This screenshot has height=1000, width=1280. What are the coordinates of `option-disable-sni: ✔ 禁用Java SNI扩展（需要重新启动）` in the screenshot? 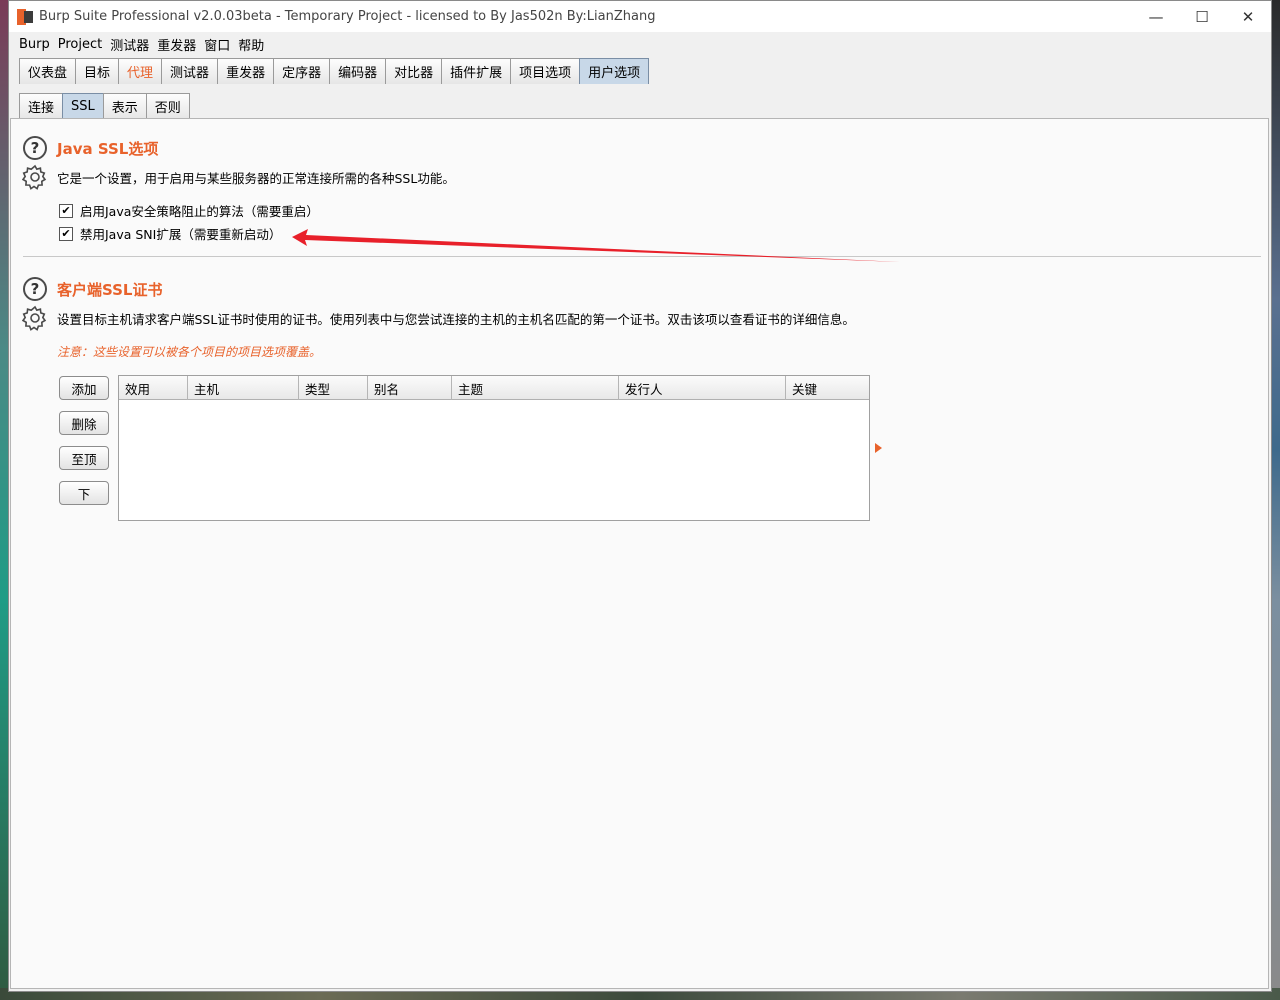 It's located at (170, 233).